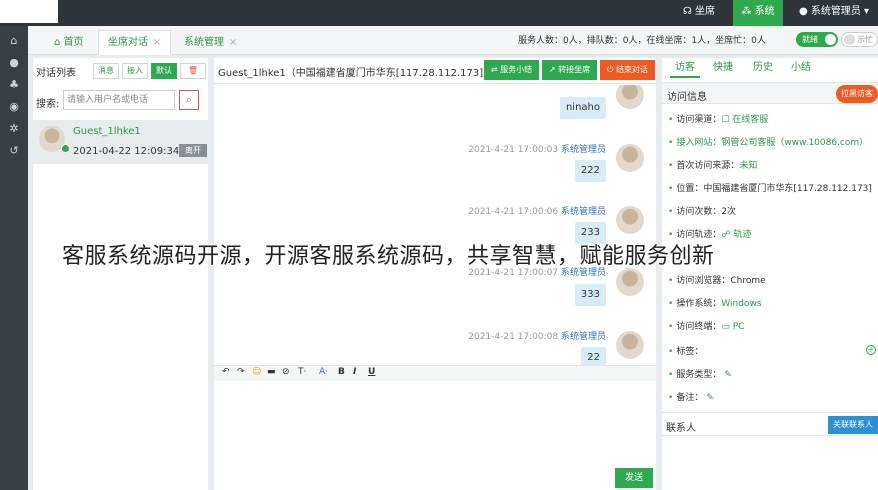 The image size is (878, 490). I want to click on visit-info-header: 访问信息 拉黑访客, so click(770, 93).